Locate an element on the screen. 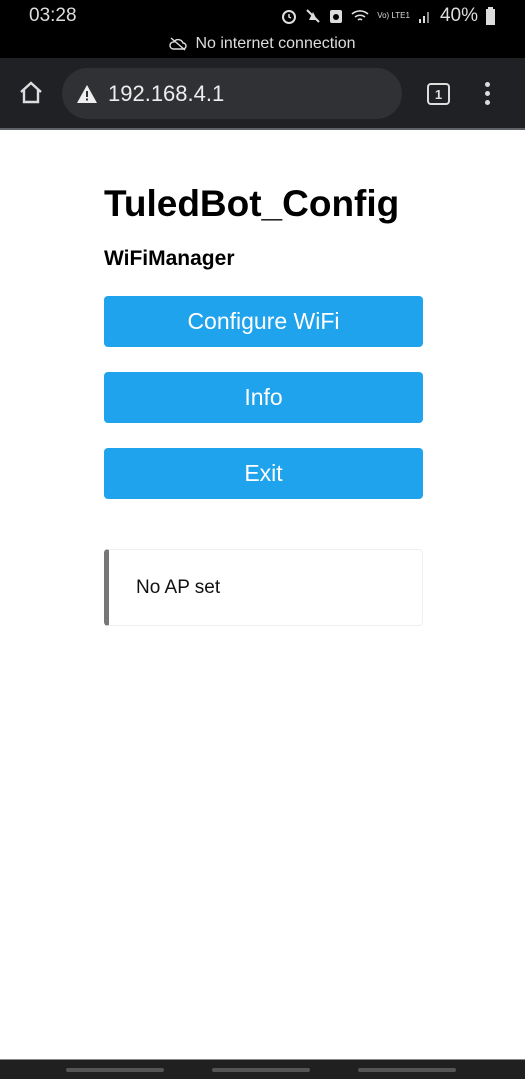  navigation-bar is located at coordinates (262, 1069).